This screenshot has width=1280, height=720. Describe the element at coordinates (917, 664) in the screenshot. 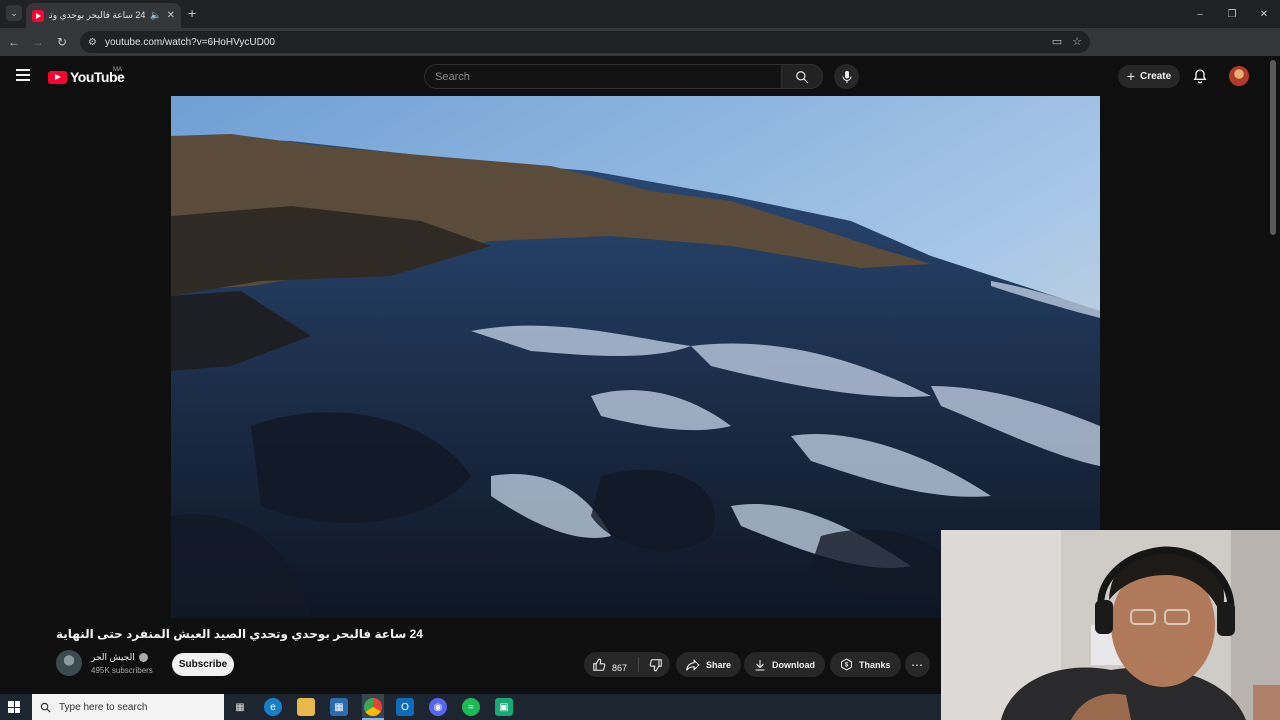

I see `more-actions-icon: ⋯` at that location.